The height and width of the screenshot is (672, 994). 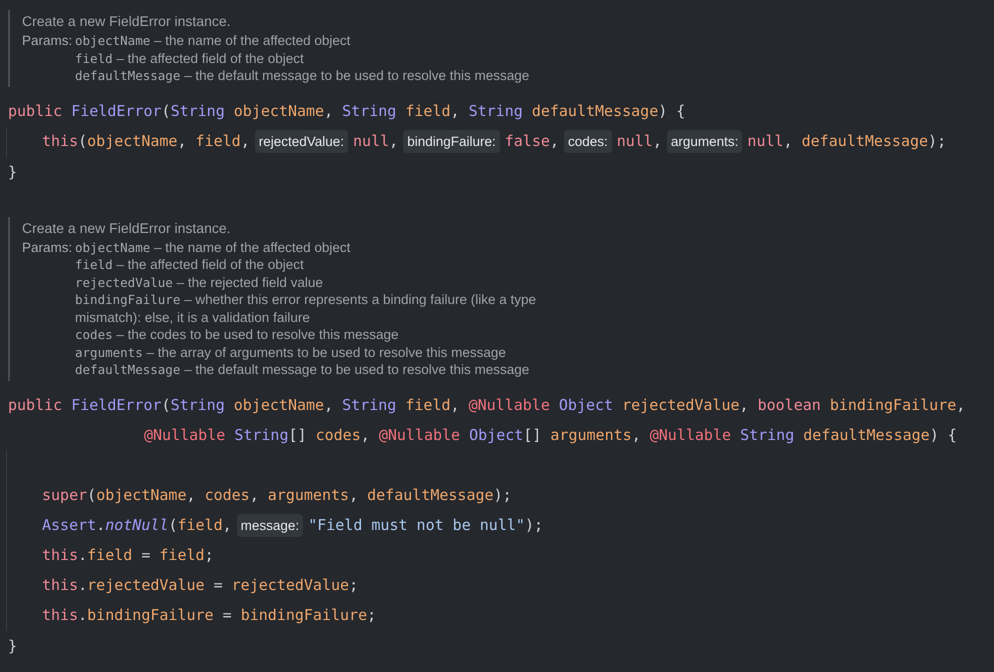 I want to click on param-doc: arguments – the array of arguments to be used to resolve this message, so click(x=291, y=352).